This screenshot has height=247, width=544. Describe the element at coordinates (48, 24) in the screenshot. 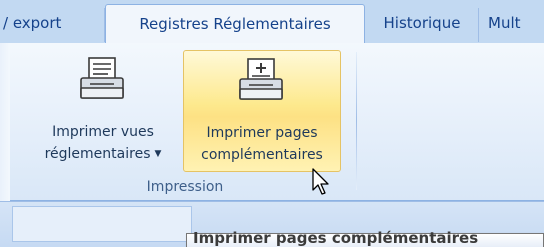

I see `tab-export: / export` at that location.